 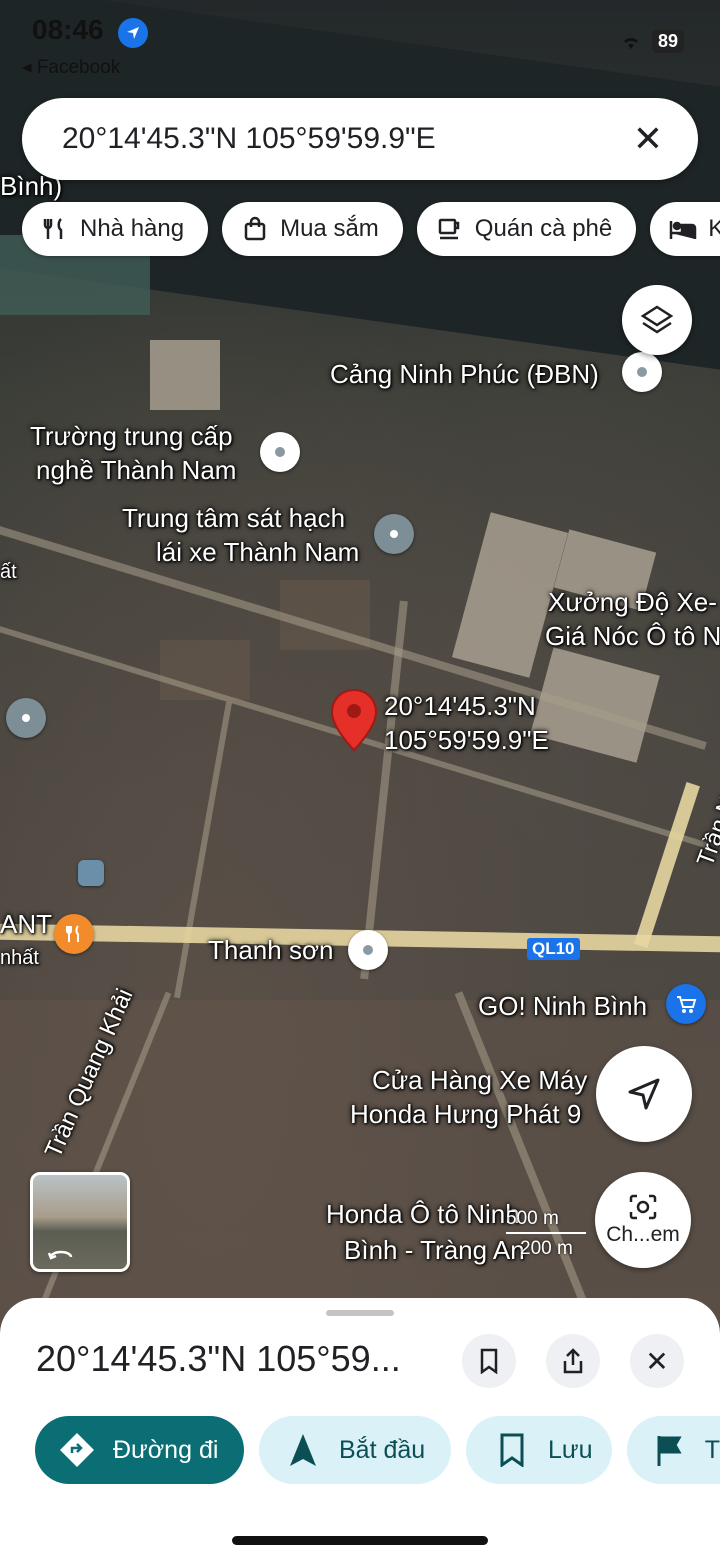 I want to click on layers-icon, so click(x=657, y=319).